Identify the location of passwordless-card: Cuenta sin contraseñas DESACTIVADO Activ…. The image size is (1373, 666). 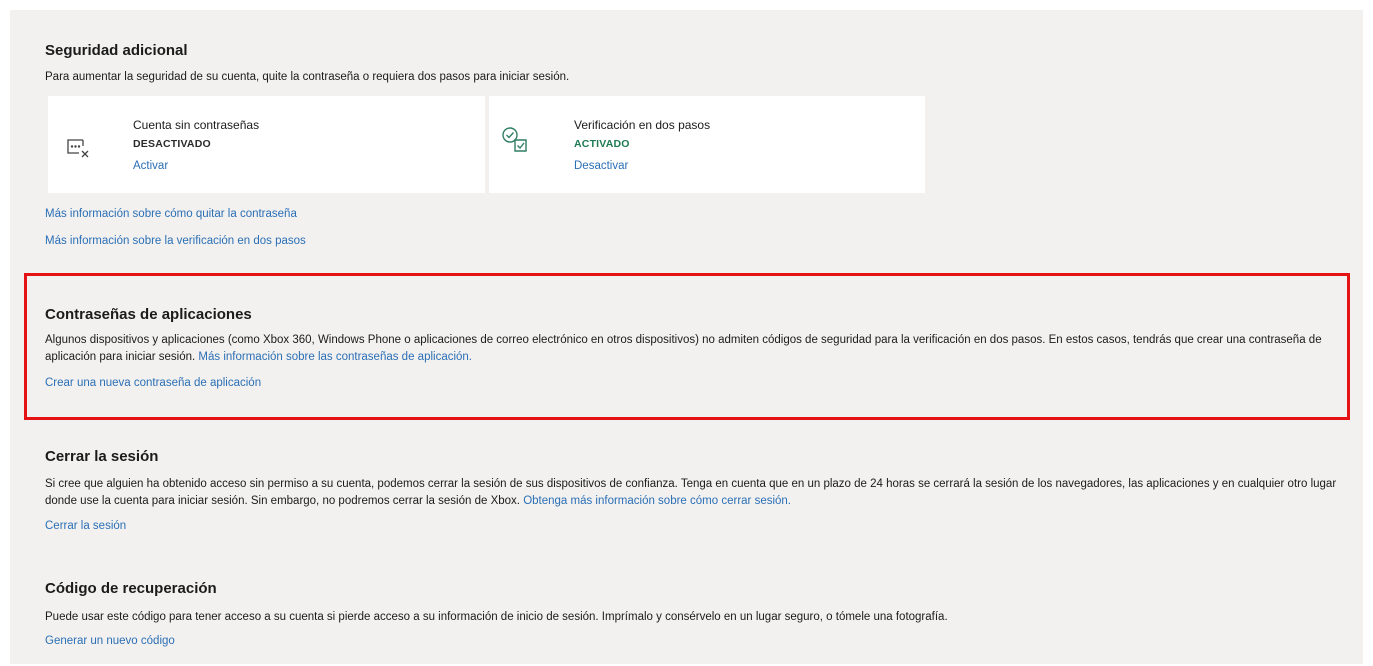
(266, 144).